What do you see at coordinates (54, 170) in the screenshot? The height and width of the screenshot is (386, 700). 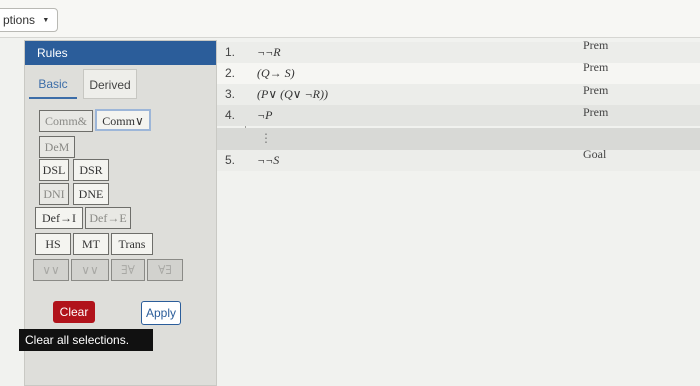 I see `rule-dsl: DSL` at bounding box center [54, 170].